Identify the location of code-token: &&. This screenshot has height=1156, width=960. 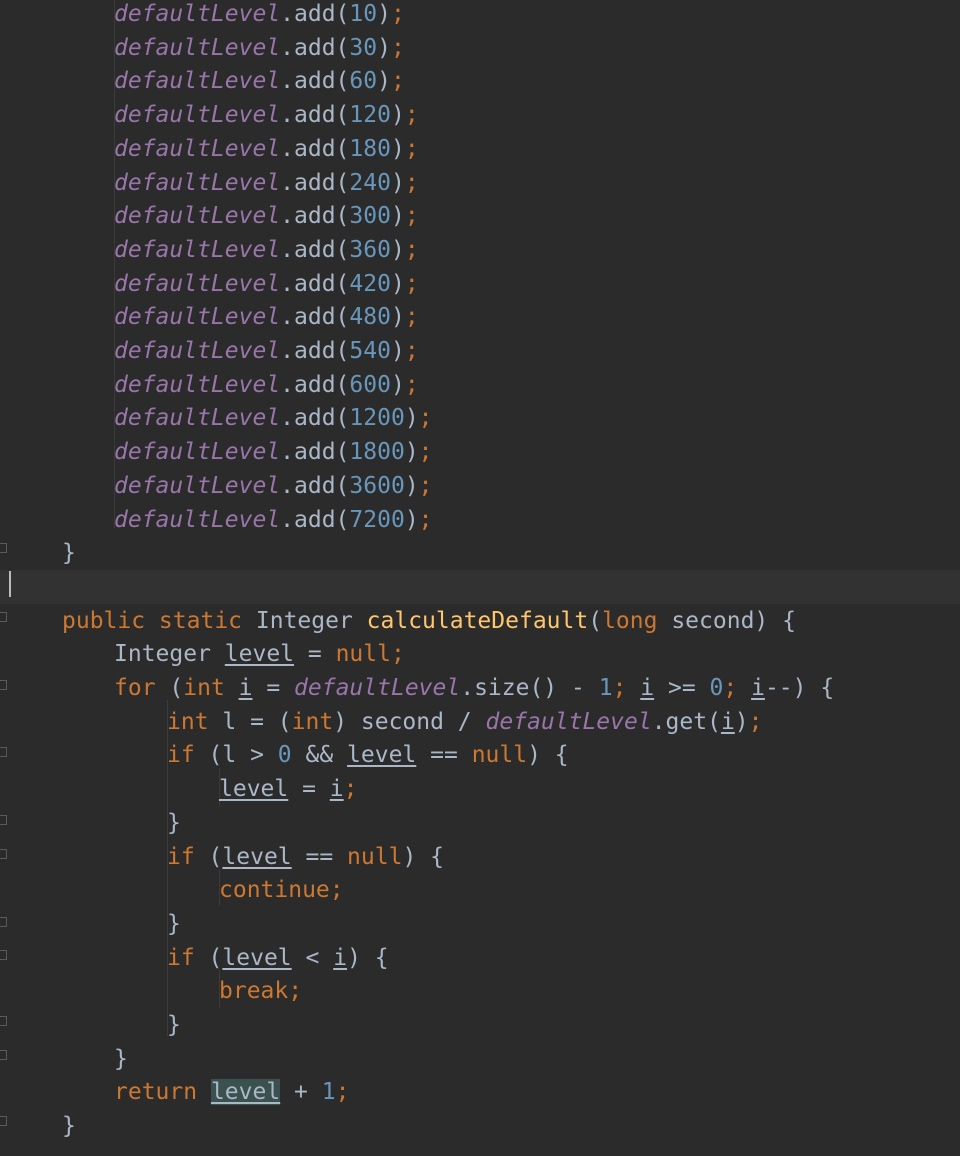
(319, 755).